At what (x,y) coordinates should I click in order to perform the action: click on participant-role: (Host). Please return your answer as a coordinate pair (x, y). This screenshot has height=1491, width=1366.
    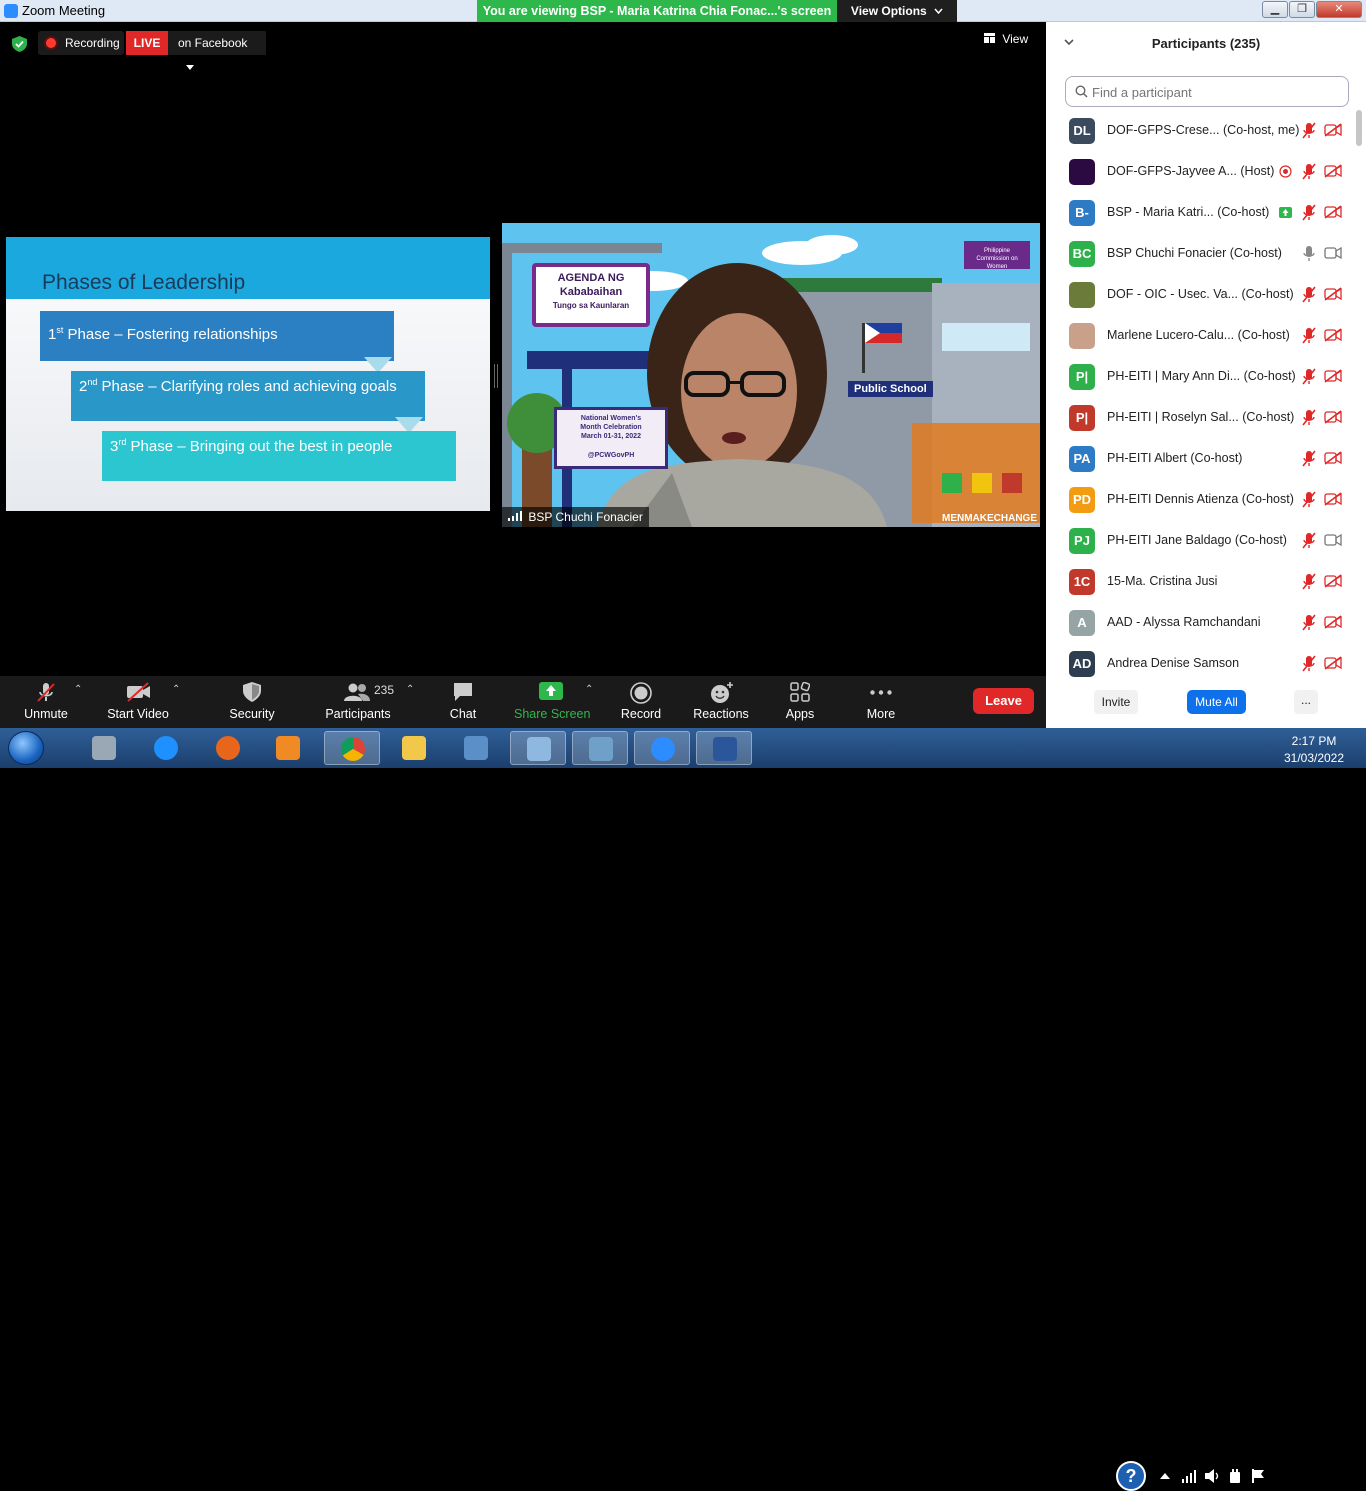
    Looking at the image, I should click on (1257, 171).